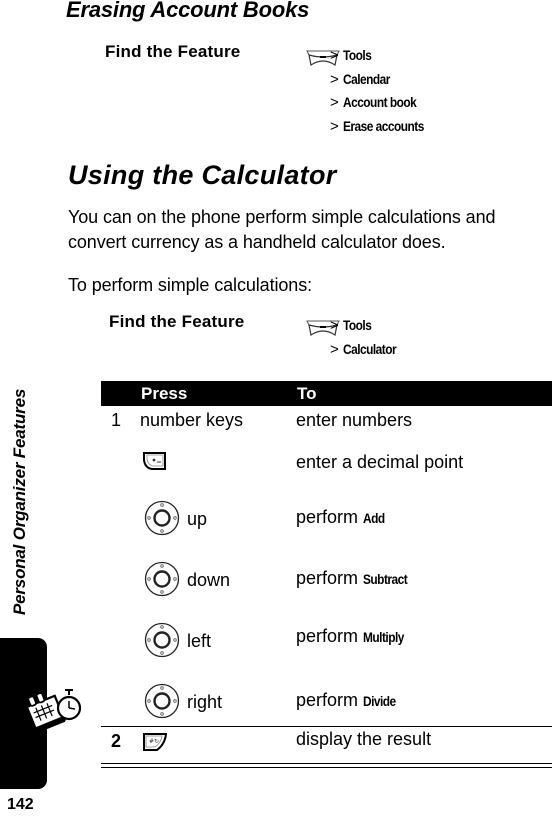  I want to click on path-step: > Account book, so click(384, 103).